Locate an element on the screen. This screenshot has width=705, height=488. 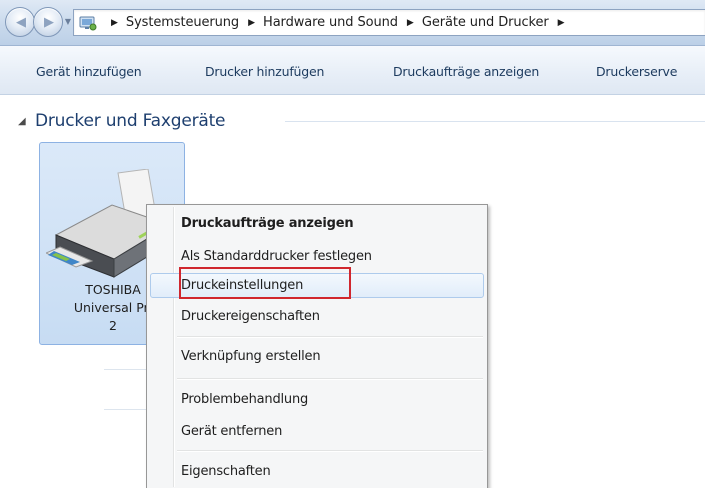
arrow-left-icon: ◀ is located at coordinates (21, 22).